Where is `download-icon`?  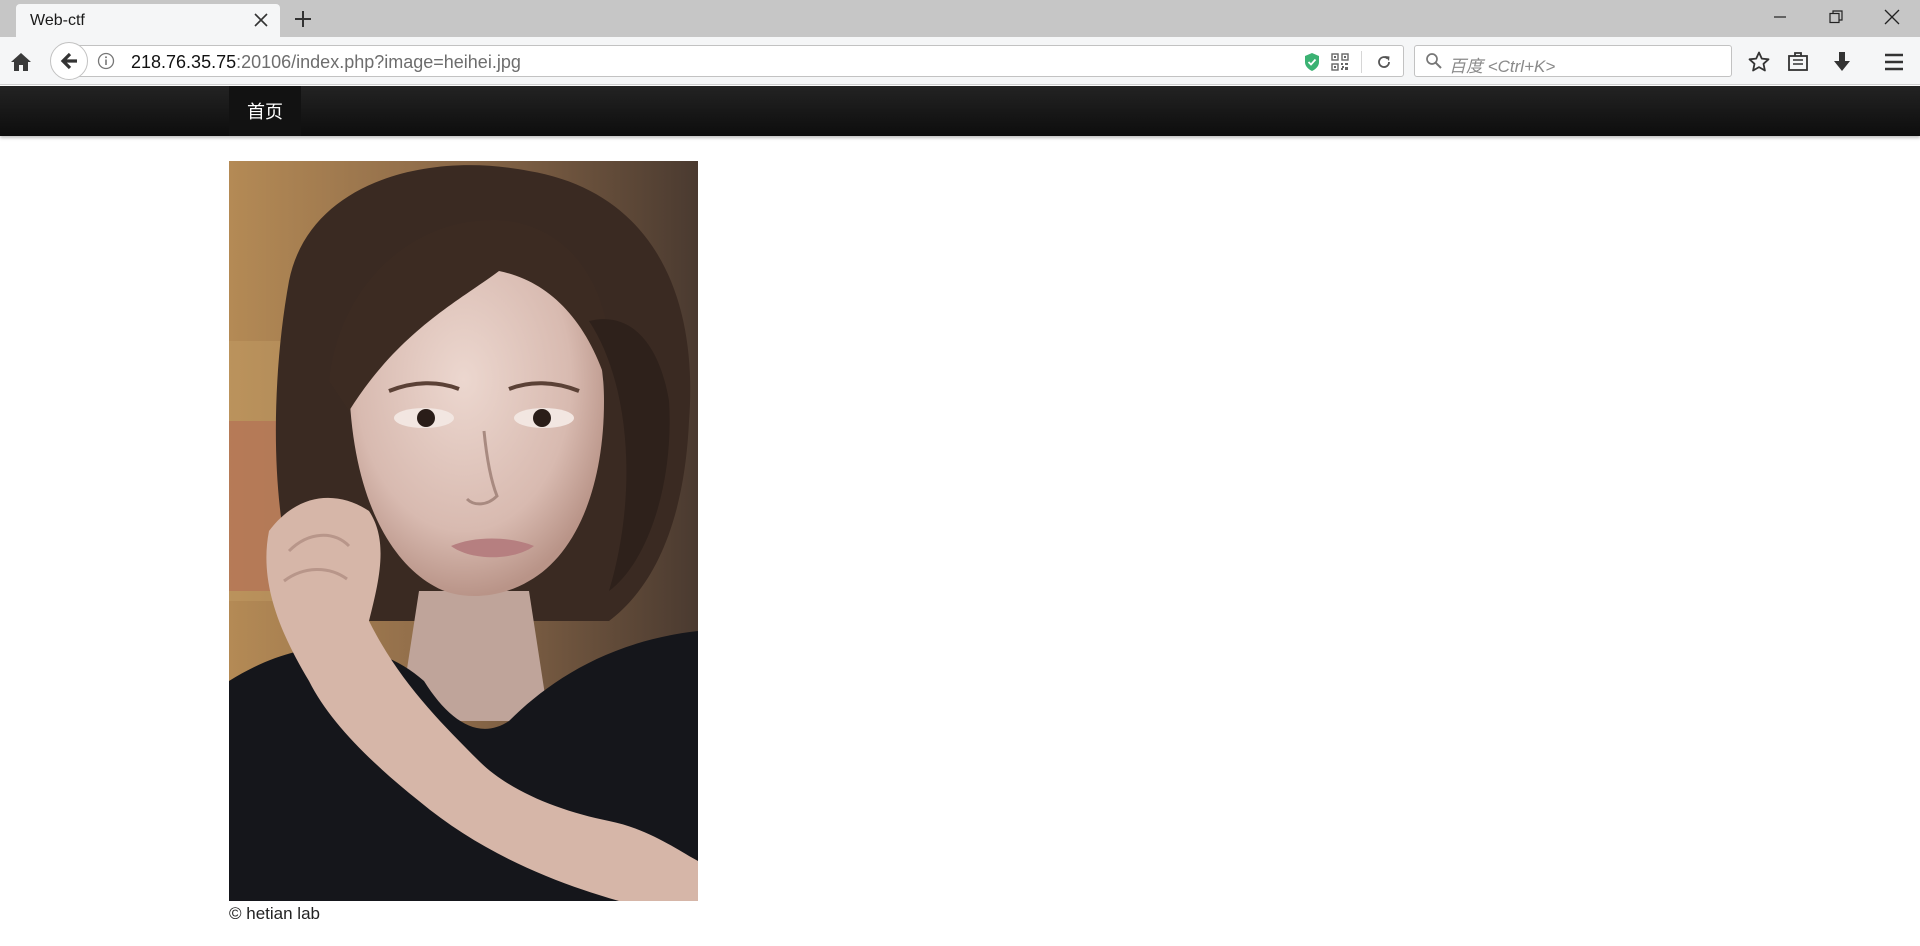 download-icon is located at coordinates (1842, 62).